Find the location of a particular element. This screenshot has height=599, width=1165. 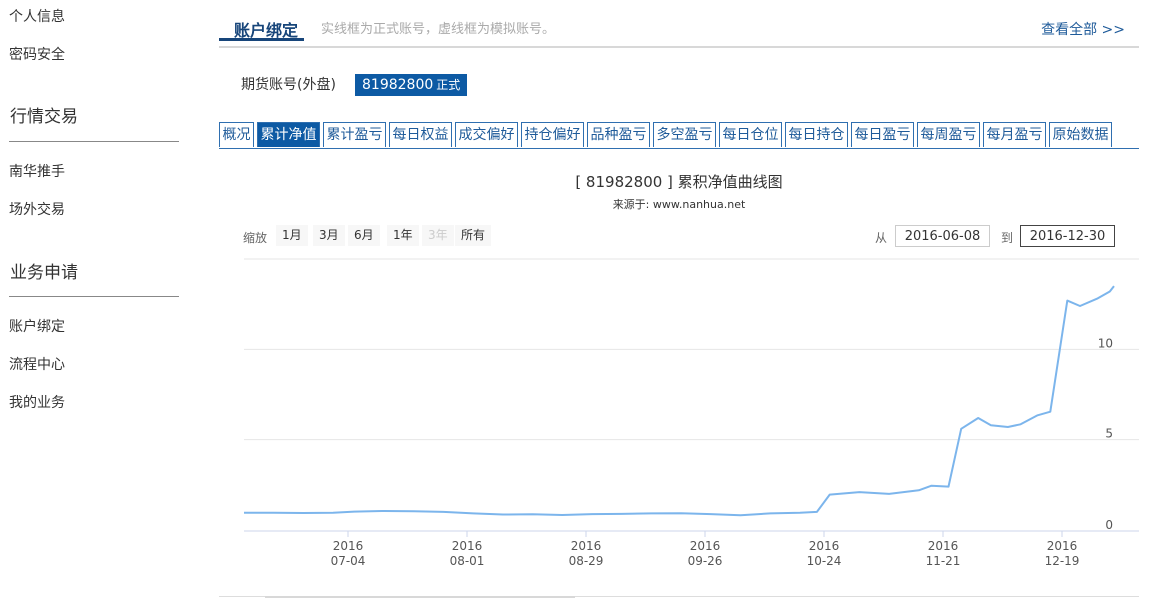

x-tick-date: 07-04 is located at coordinates (348, 561).